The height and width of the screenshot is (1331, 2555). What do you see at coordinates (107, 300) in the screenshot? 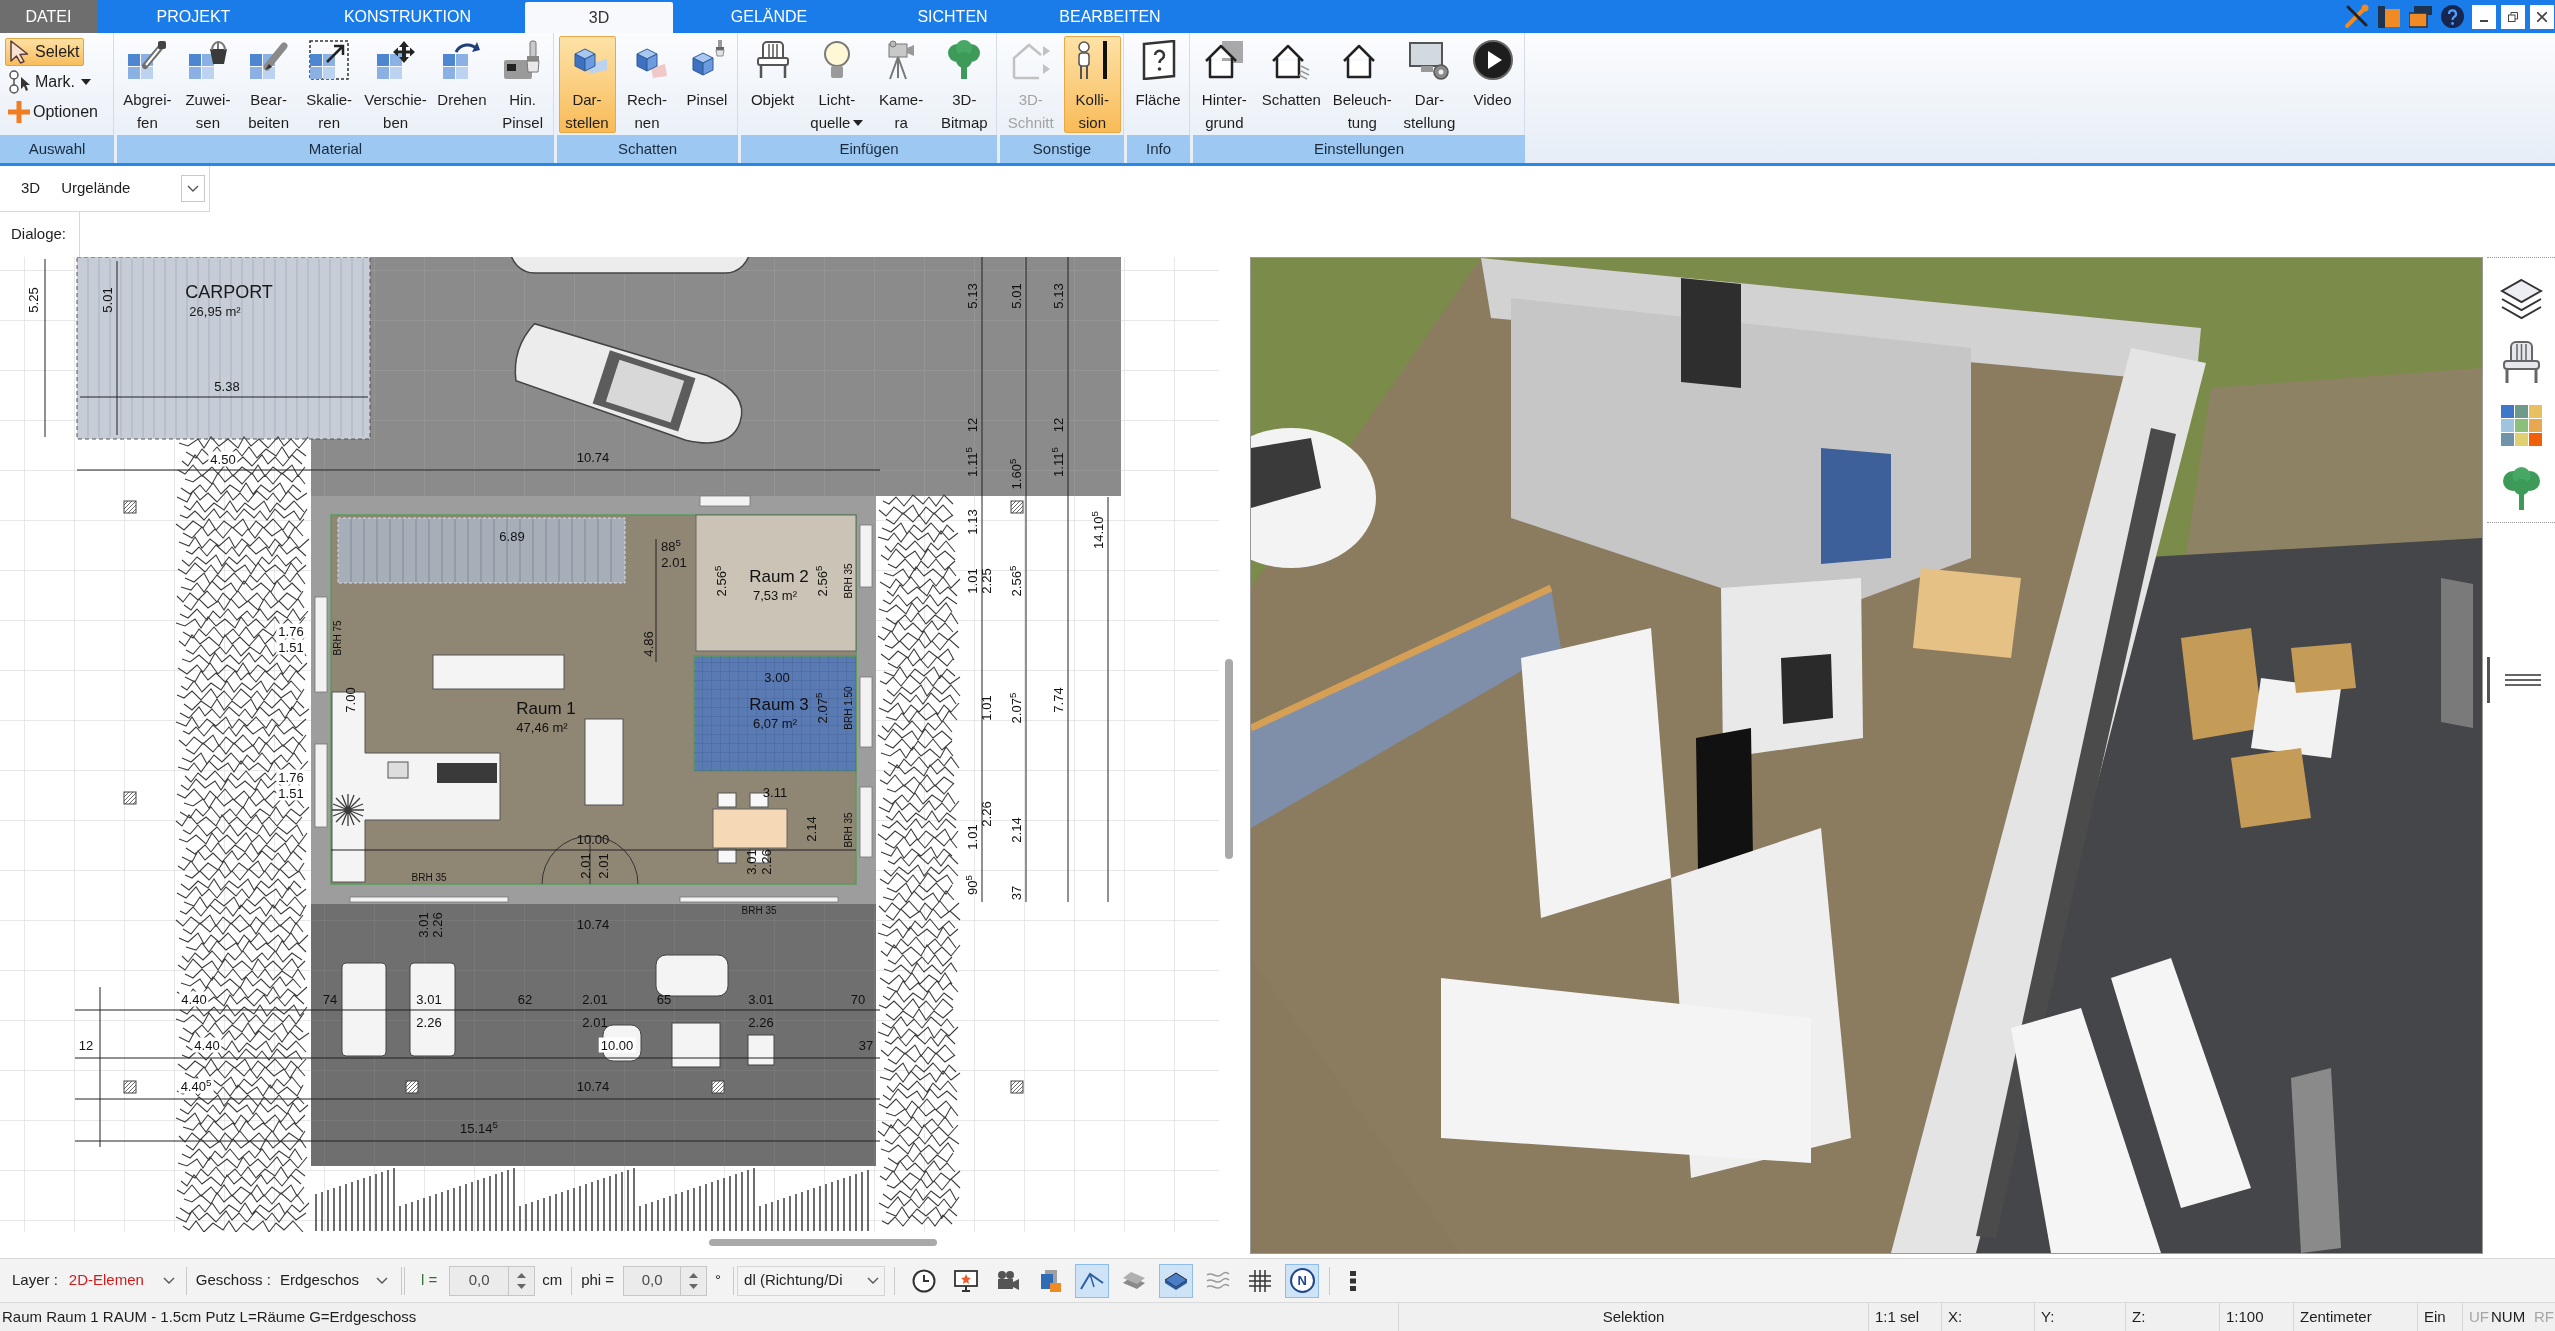
I see `dimension-label: 5.01` at bounding box center [107, 300].